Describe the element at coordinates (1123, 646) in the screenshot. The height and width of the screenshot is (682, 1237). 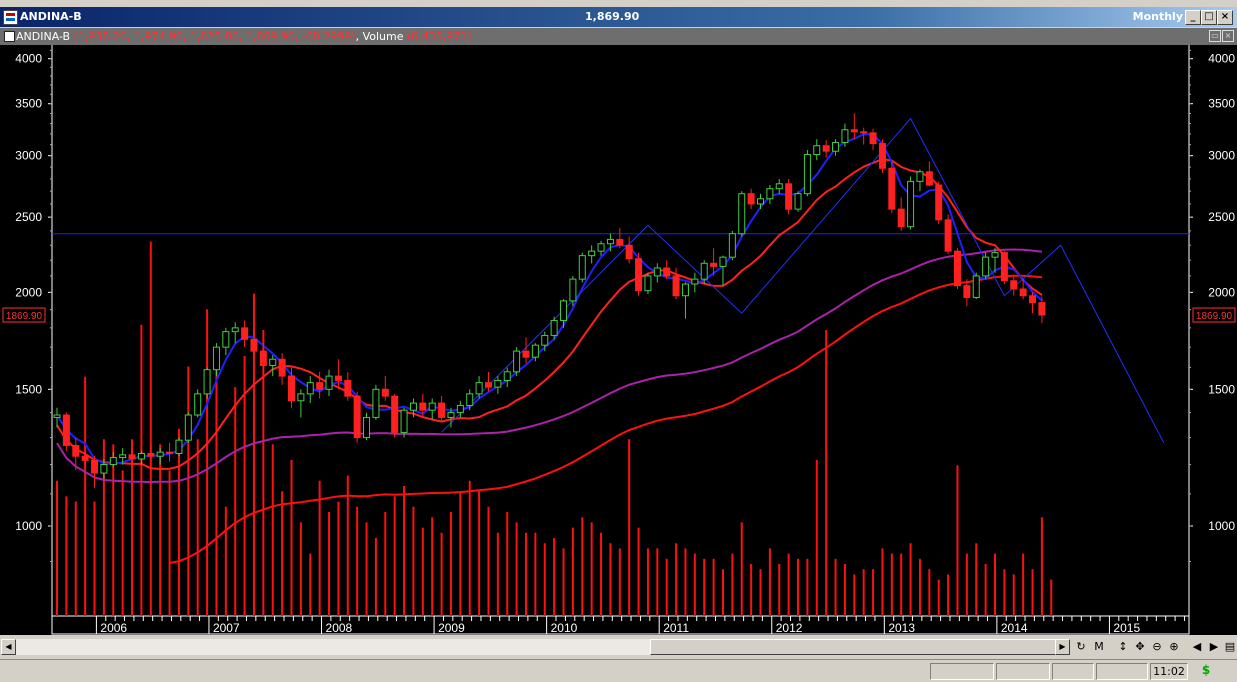
I see `zoom-vertical-icon: ↕` at that location.